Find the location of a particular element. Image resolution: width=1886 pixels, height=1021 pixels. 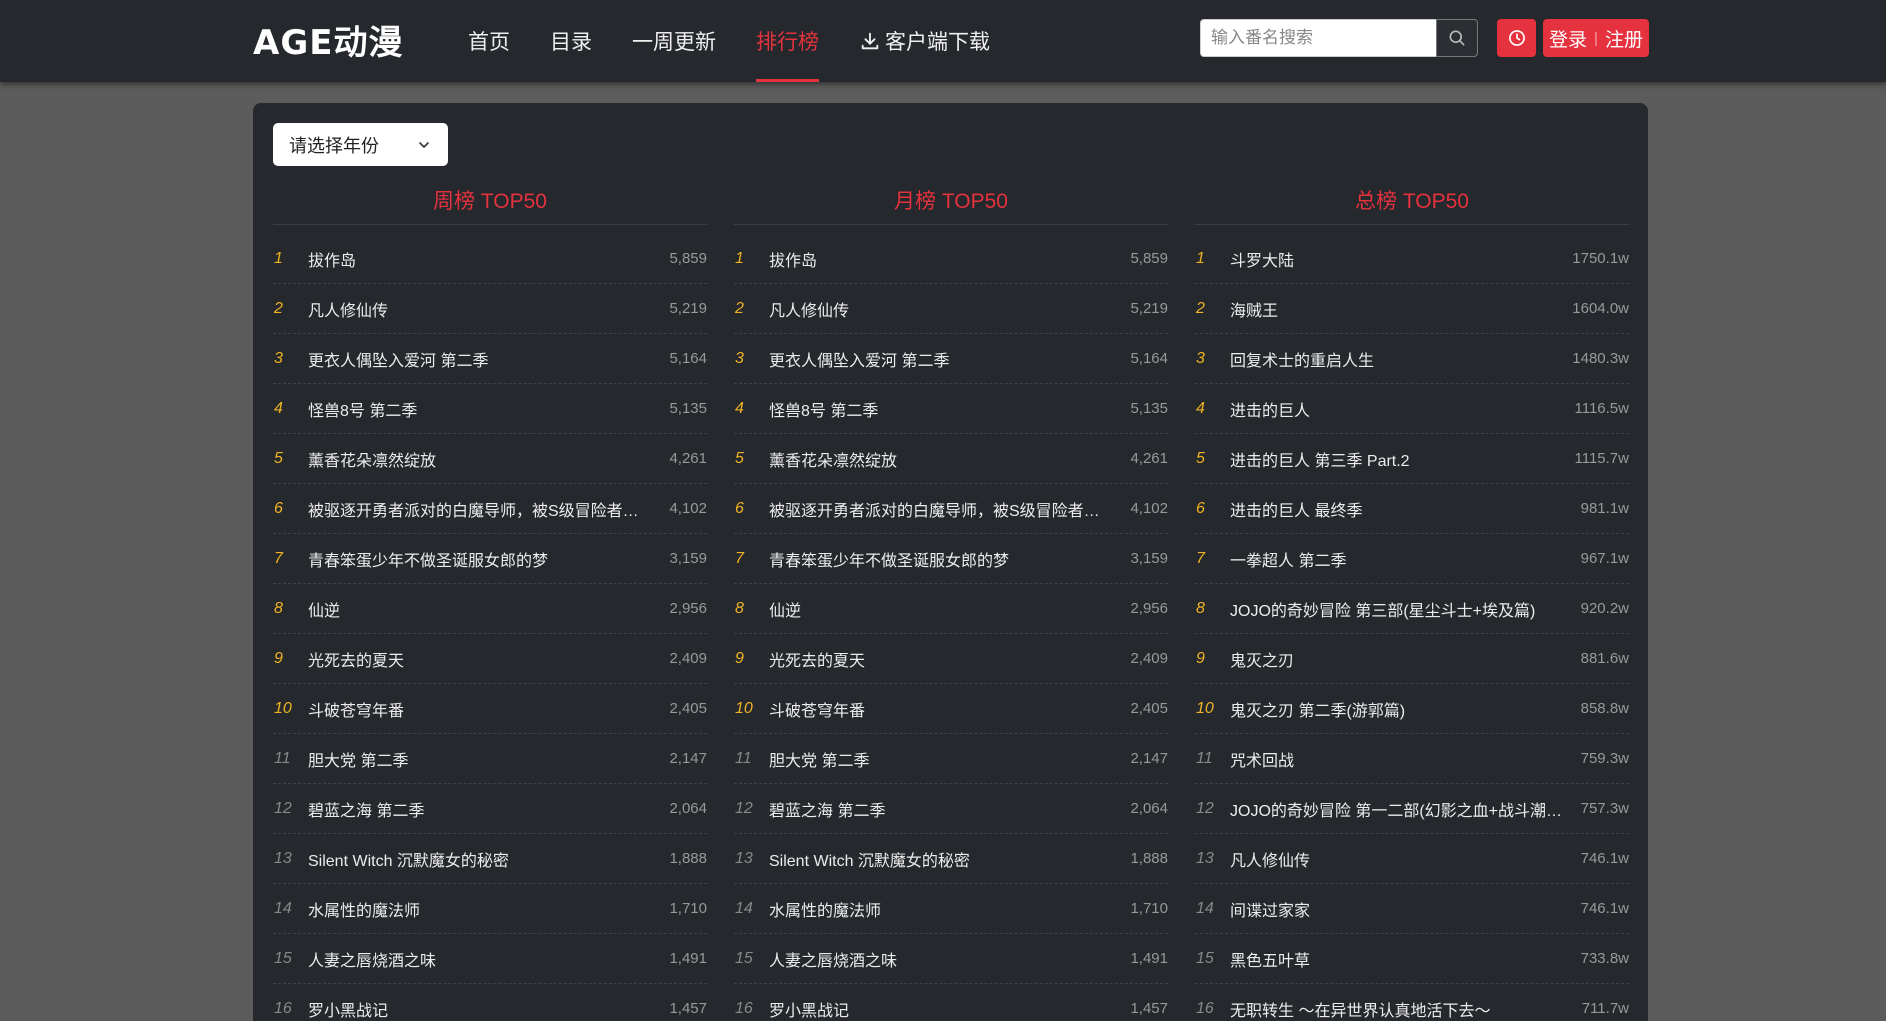

ranking-row: 13 凡人修仙传 746.1w is located at coordinates (1412, 859).